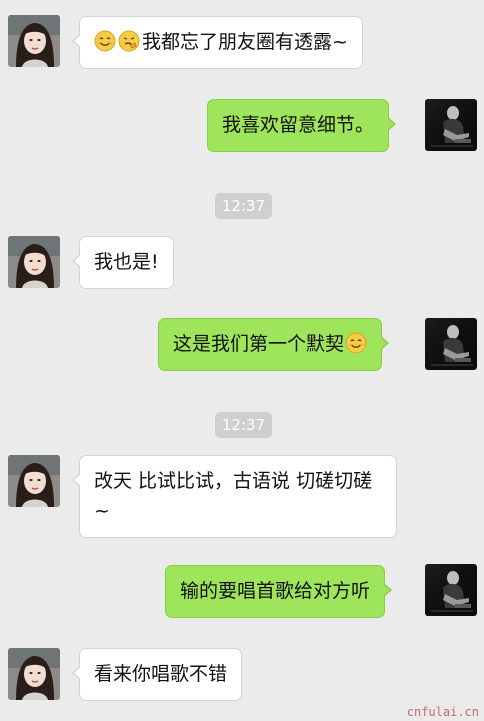 The width and height of the screenshot is (484, 721). I want to click on sent-message-bubble: 我喜欢留意细节。, so click(302, 125).